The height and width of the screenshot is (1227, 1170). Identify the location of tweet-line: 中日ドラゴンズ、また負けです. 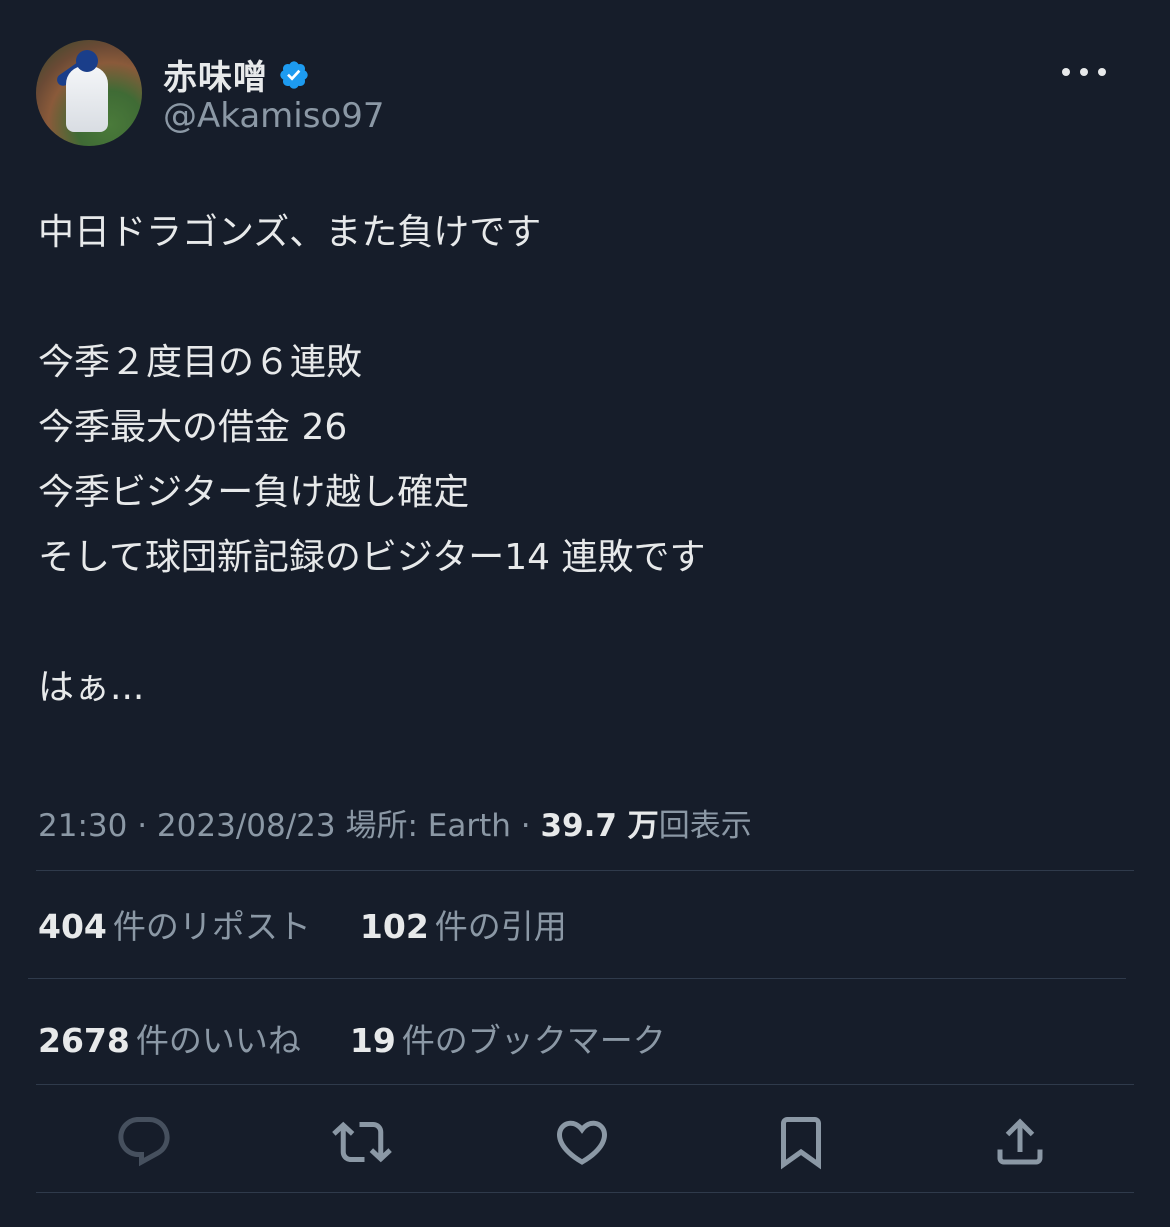
(290, 232).